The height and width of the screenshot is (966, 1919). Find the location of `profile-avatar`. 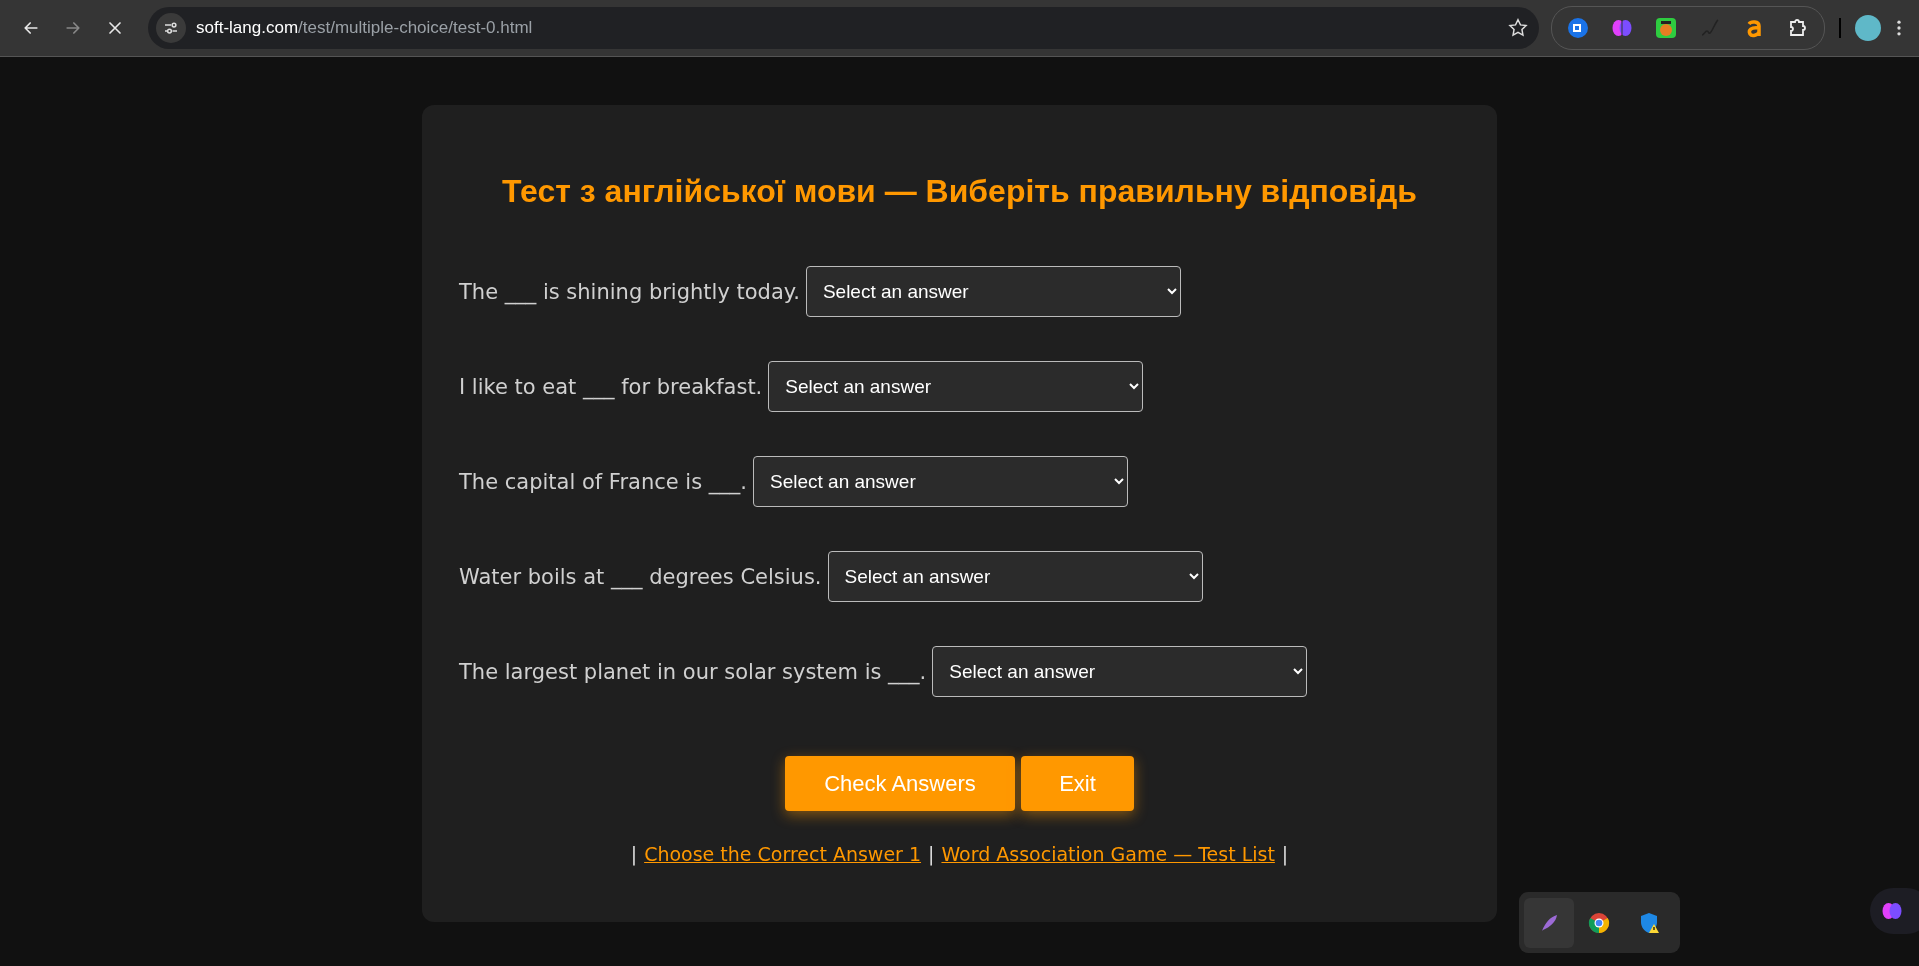

profile-avatar is located at coordinates (1868, 28).